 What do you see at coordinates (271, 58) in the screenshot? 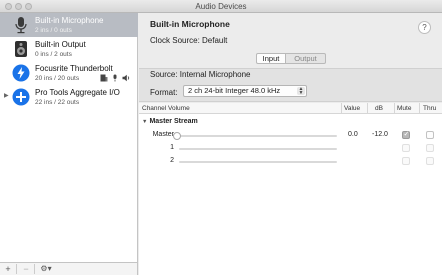
I see `tab-input: Input` at bounding box center [271, 58].